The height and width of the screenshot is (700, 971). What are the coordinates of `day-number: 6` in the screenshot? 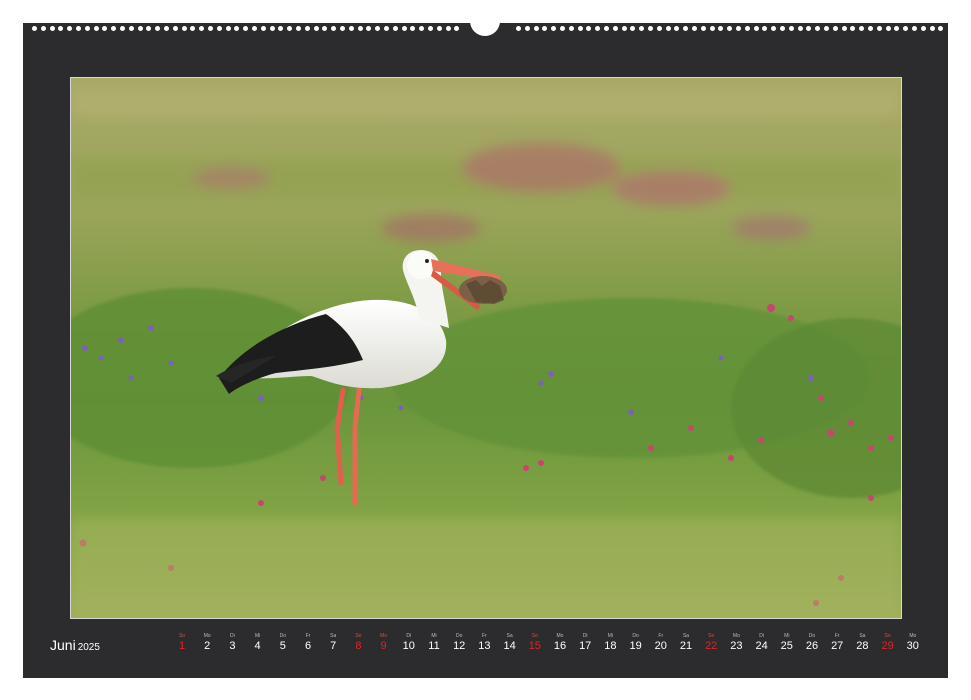 It's located at (308, 646).